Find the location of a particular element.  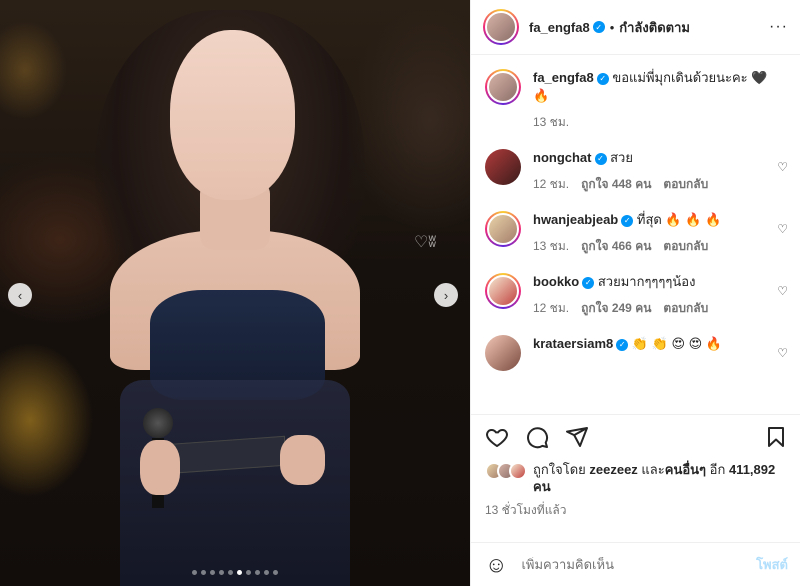

add-comment-bar: ☺ โพสต์ is located at coordinates (635, 564).